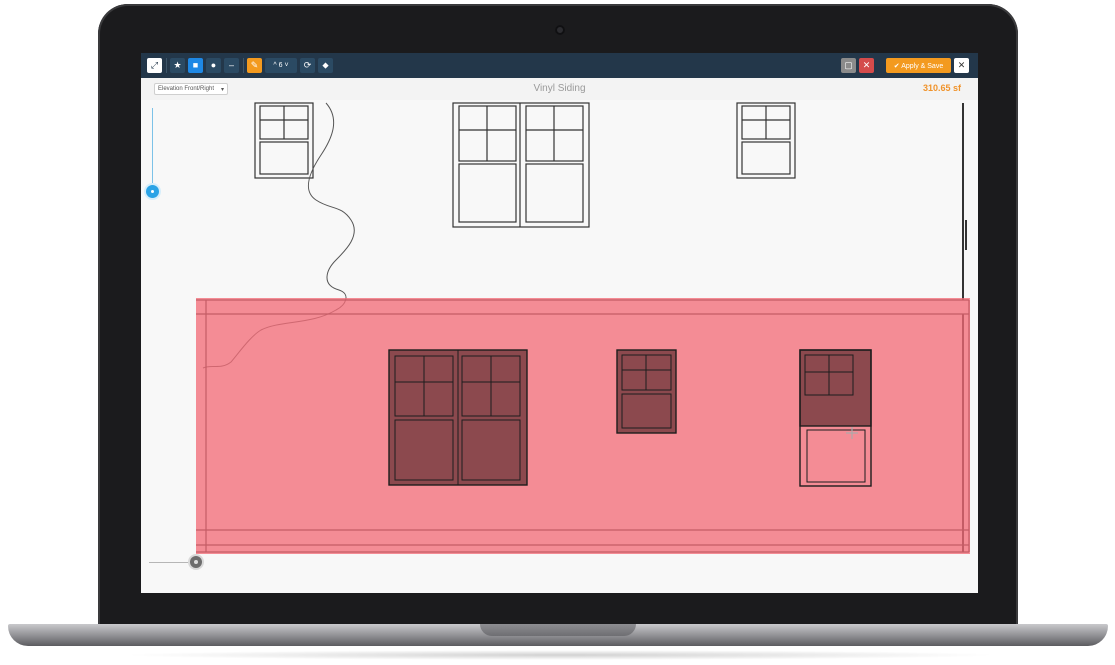 This screenshot has height=665, width=1115. Describe the element at coordinates (918, 65) in the screenshot. I see `apply-save-button: ✔ Apply & Save` at that location.